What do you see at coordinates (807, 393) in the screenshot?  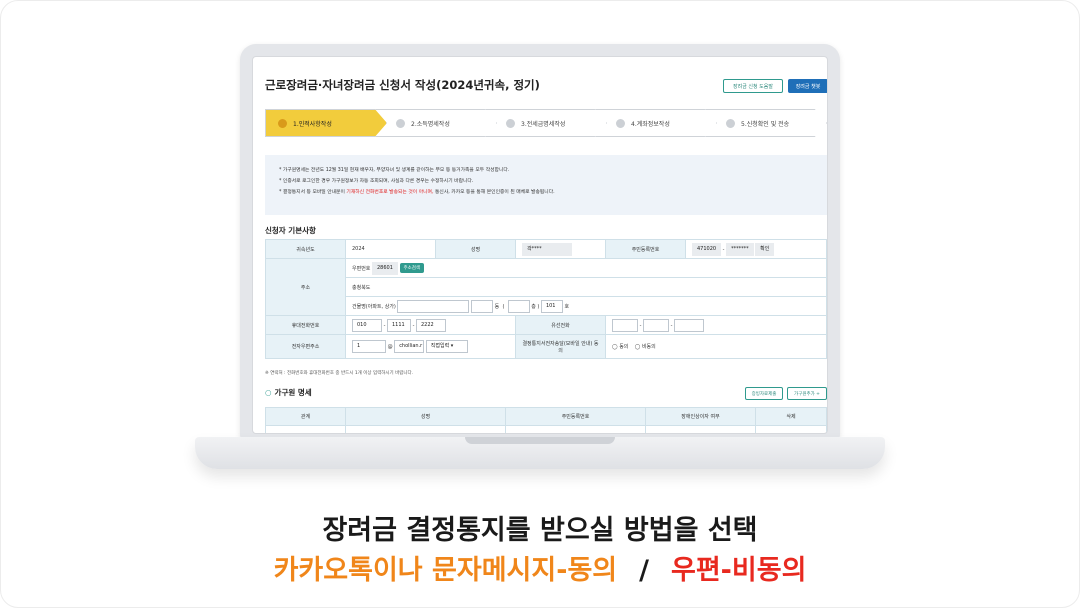 I see `add-member-button: 가구원추가 +` at bounding box center [807, 393].